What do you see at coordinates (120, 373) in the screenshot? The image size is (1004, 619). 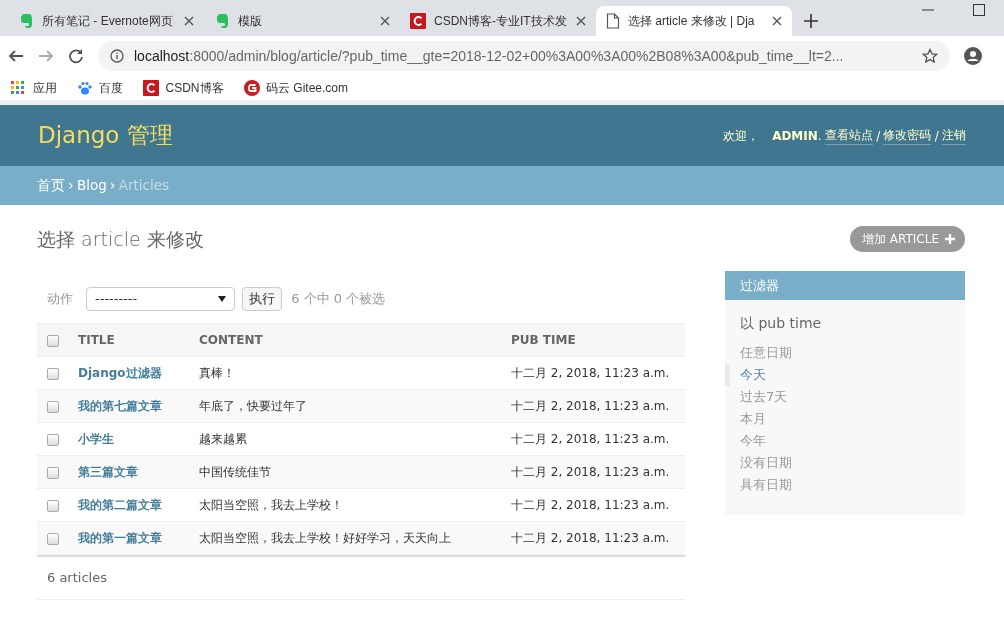 I see `title-link: Django过滤器` at bounding box center [120, 373].